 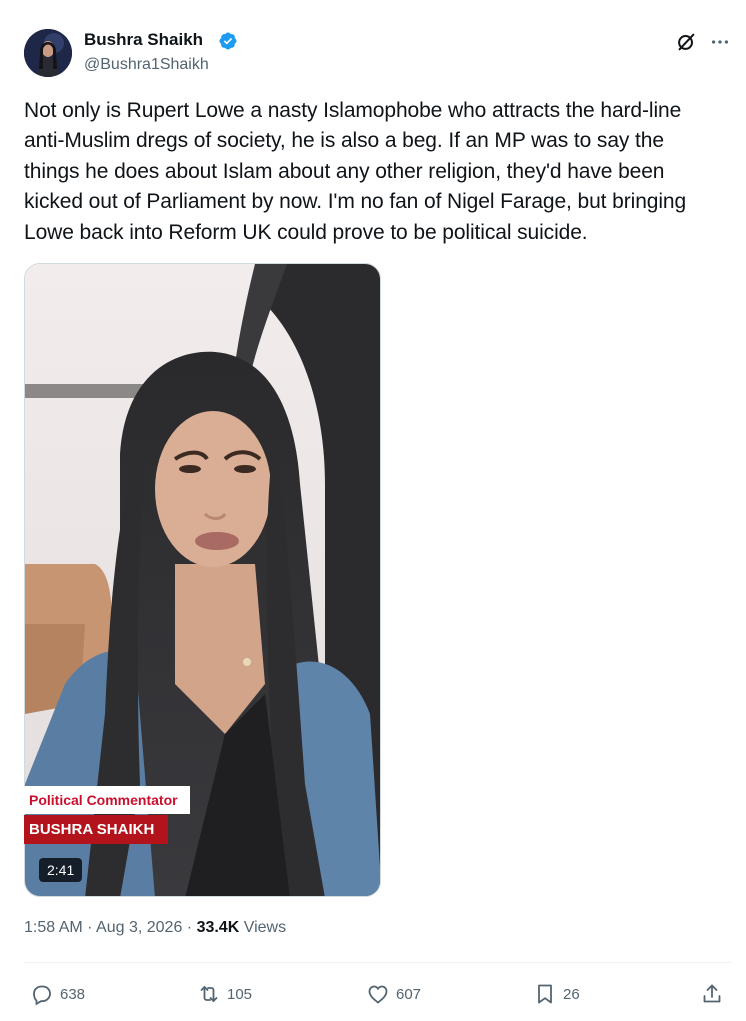 What do you see at coordinates (107, 800) in the screenshot?
I see `lower-third-title: Political Commentator` at bounding box center [107, 800].